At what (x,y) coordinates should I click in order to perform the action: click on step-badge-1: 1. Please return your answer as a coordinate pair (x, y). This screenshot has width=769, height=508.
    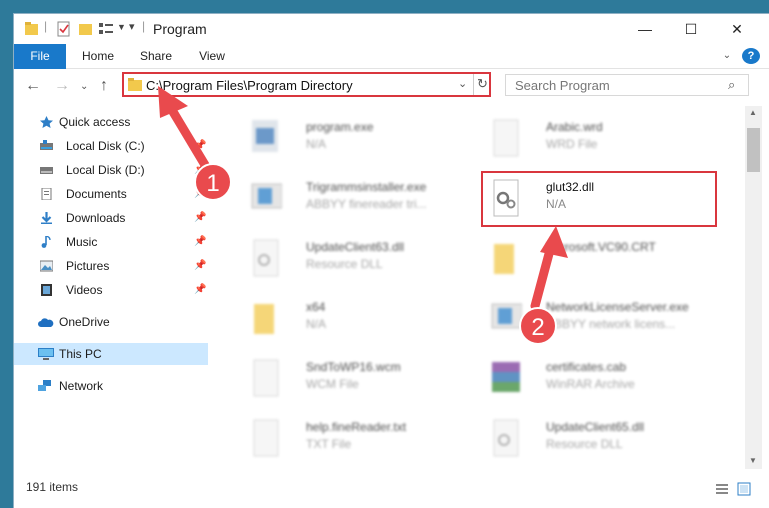
    Looking at the image, I should click on (213, 182).